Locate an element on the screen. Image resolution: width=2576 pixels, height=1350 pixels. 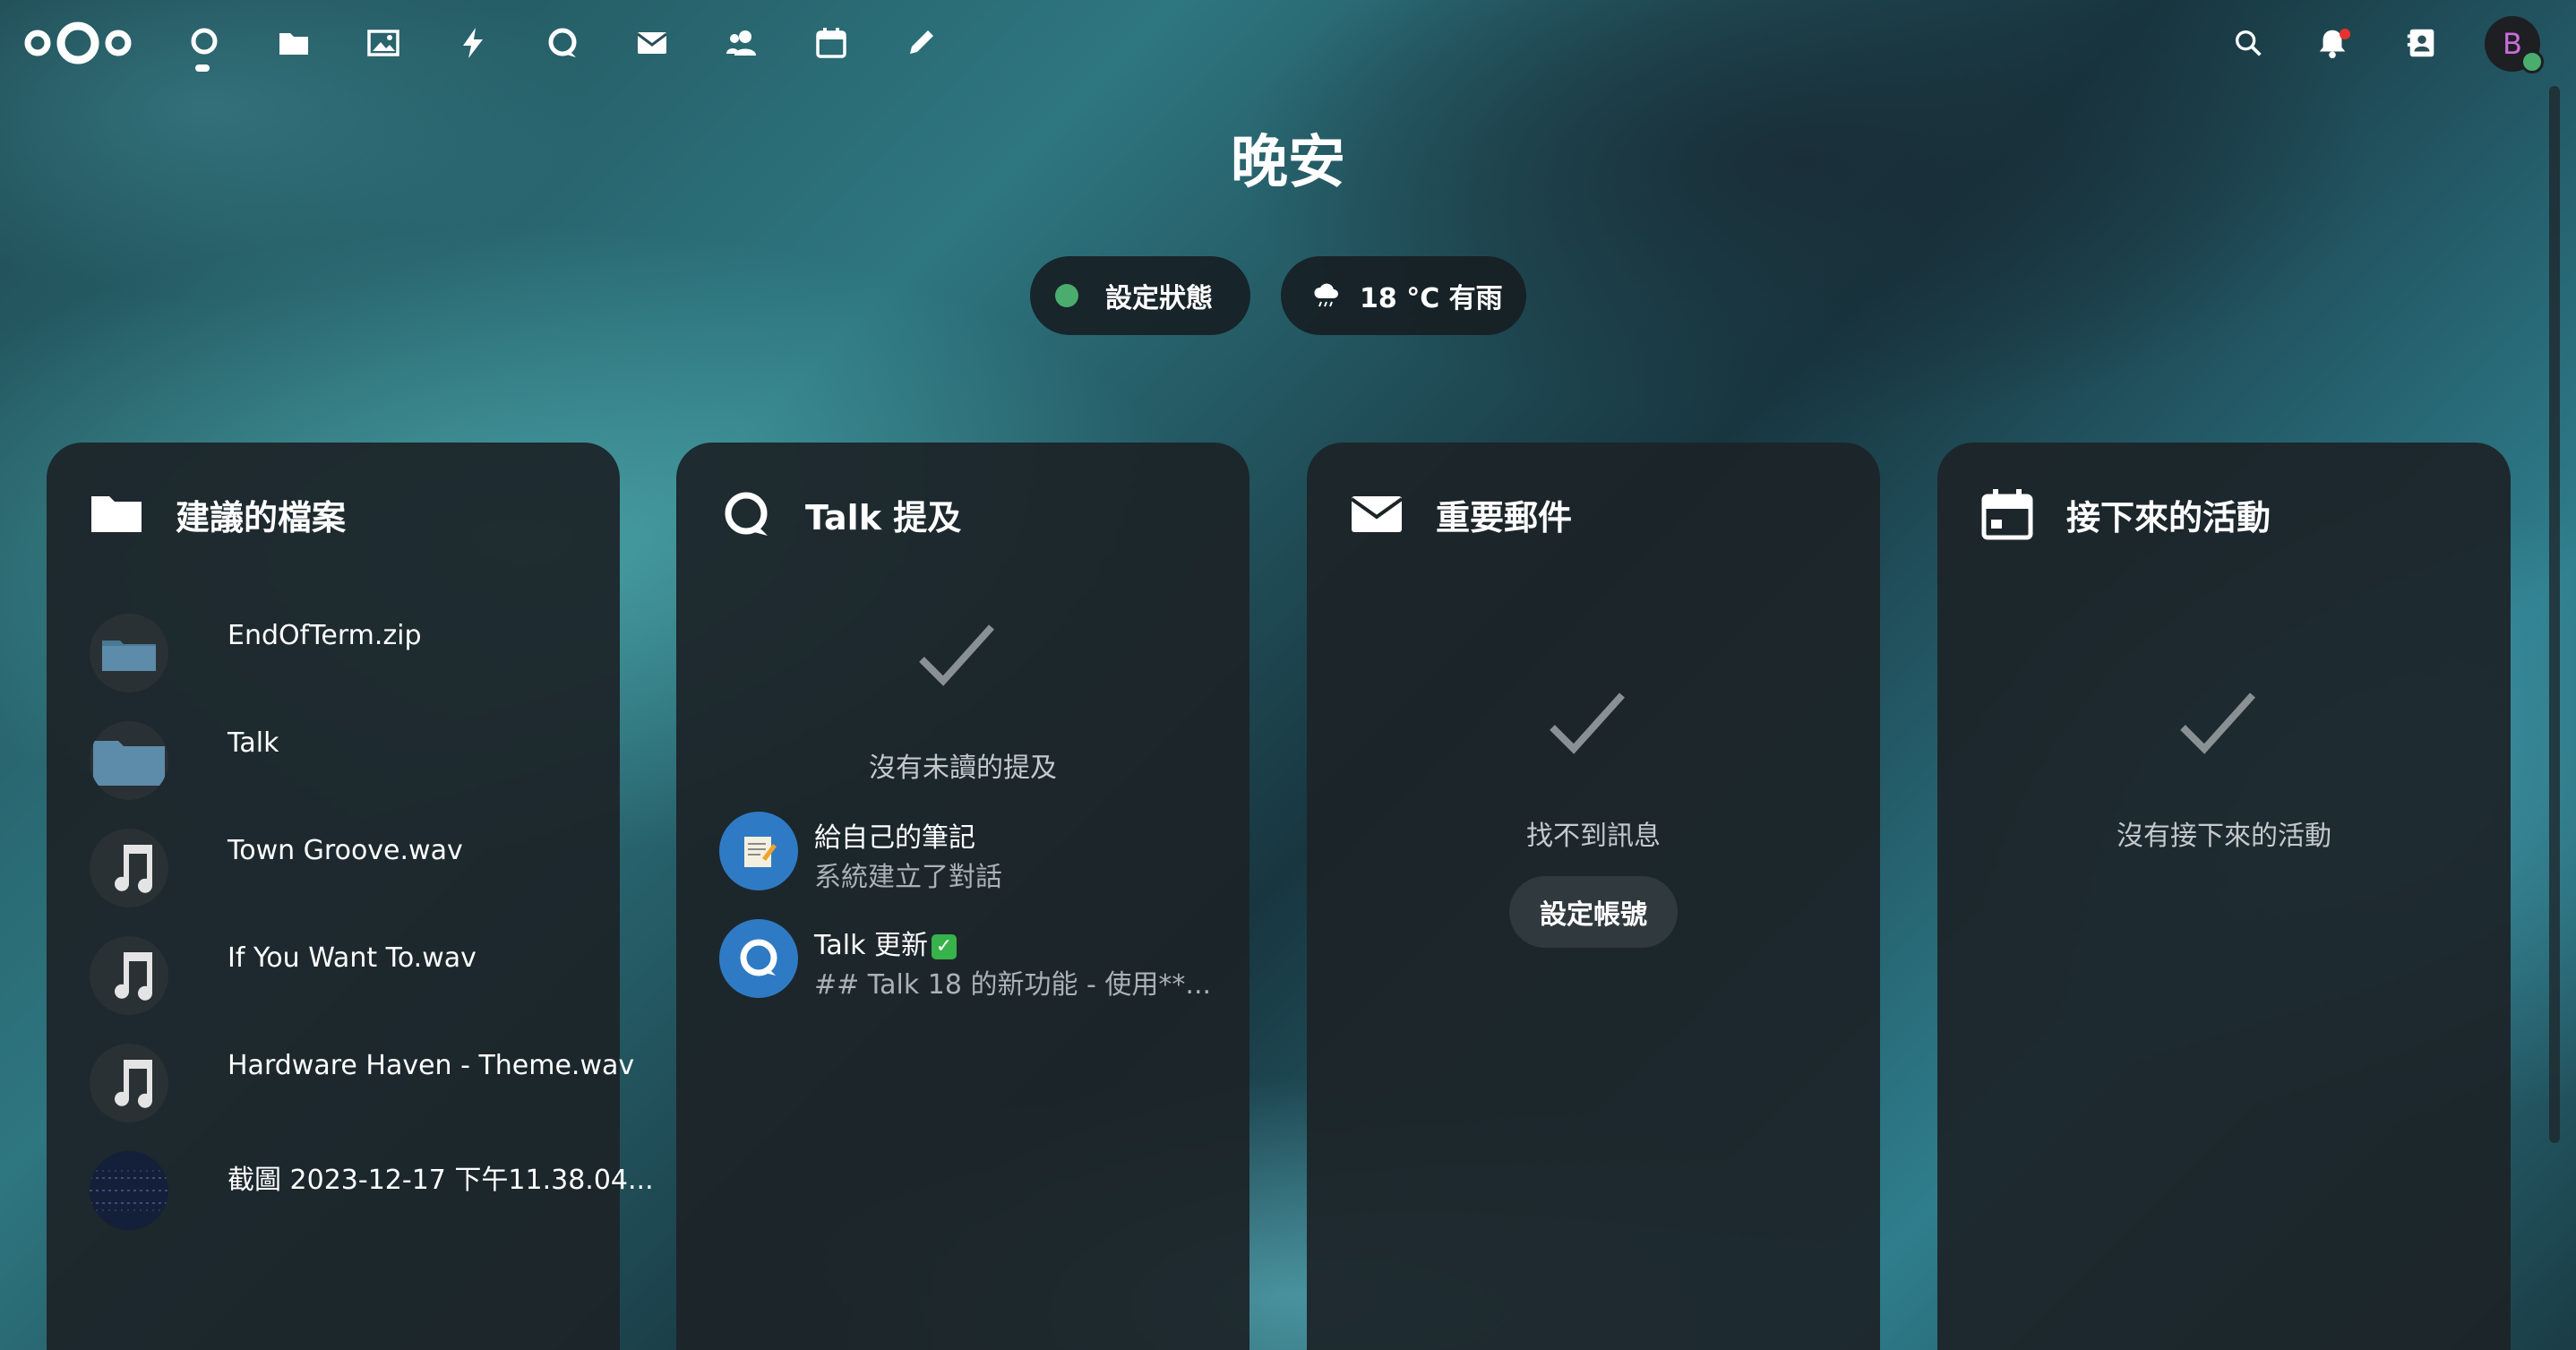
rain-cloud-icon is located at coordinates (1326, 295).